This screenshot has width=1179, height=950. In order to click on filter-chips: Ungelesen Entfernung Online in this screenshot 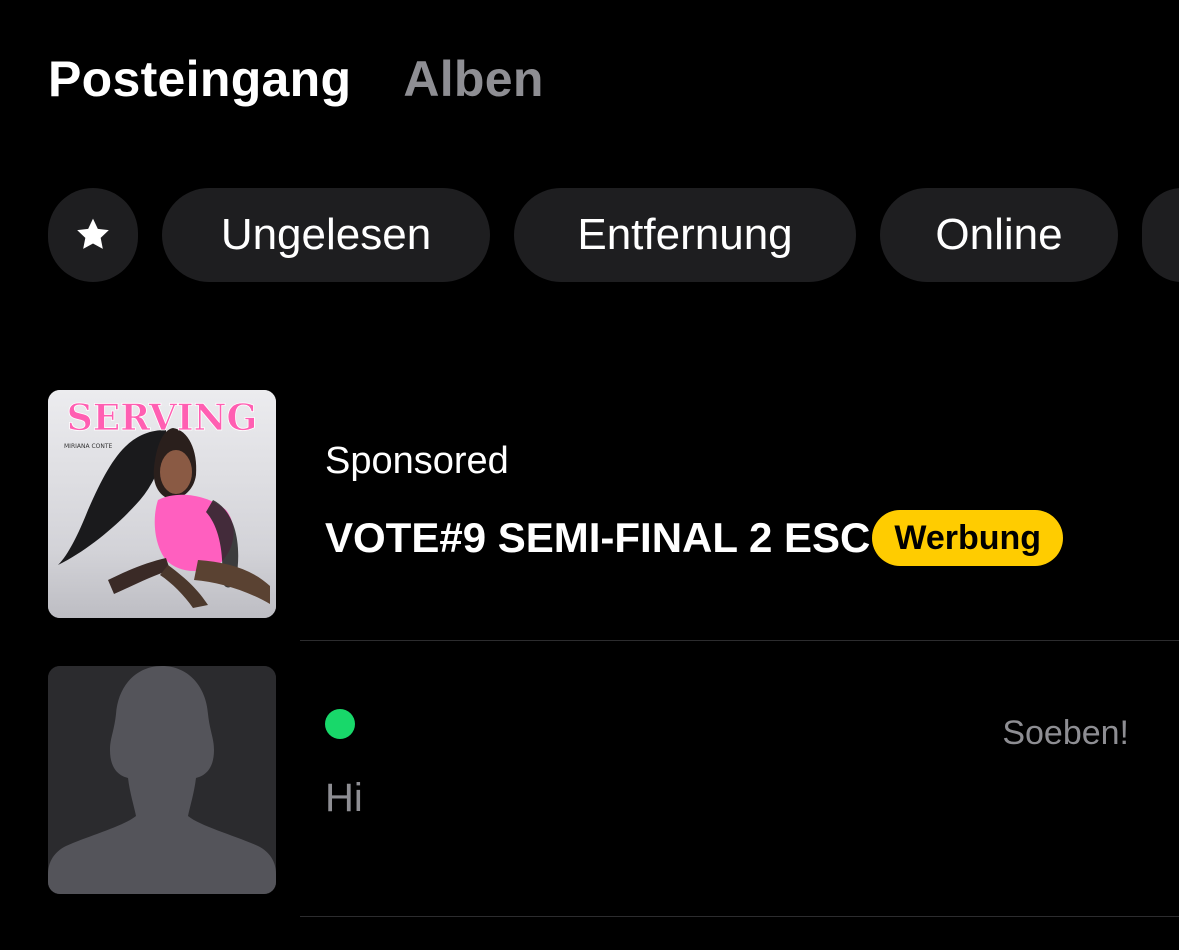, I will do `click(613, 235)`.